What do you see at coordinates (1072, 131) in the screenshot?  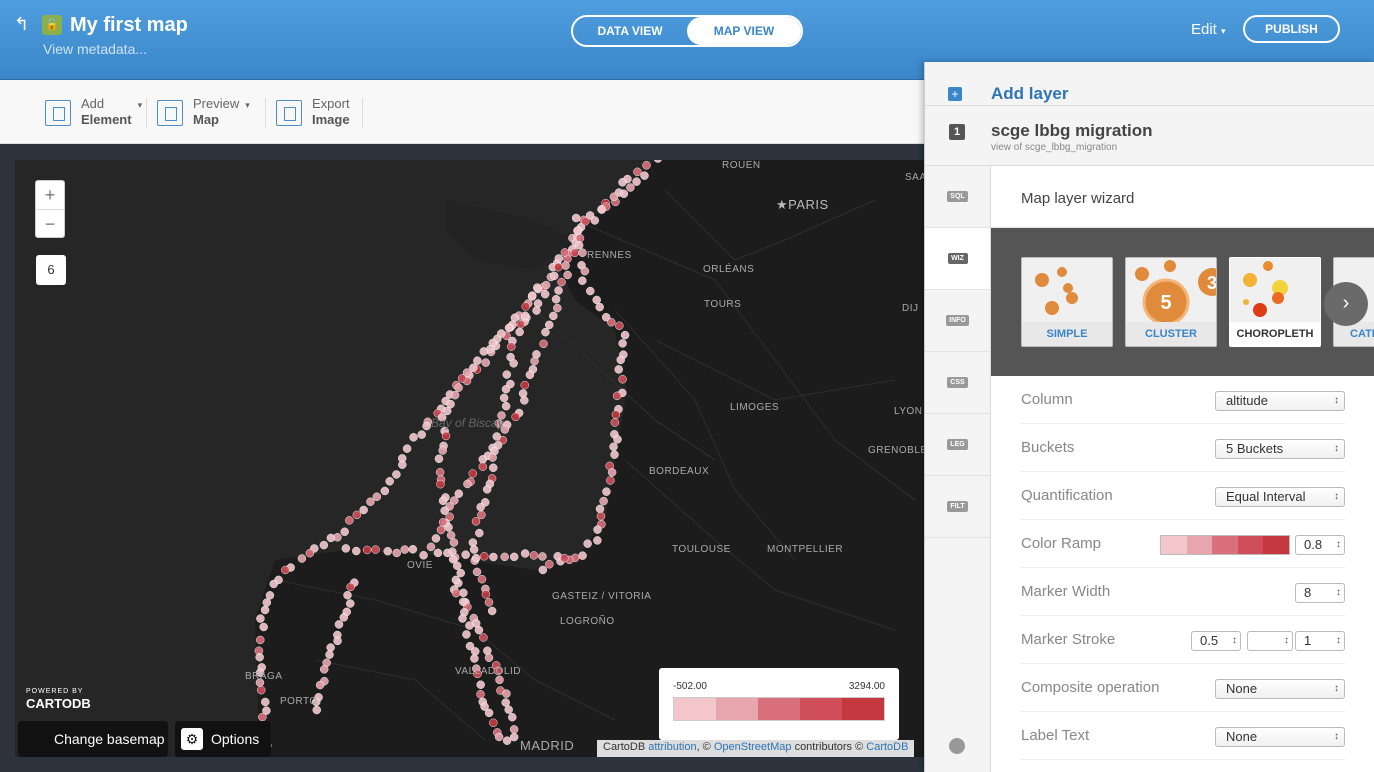 I see `layer-name: scge lbbg migration` at bounding box center [1072, 131].